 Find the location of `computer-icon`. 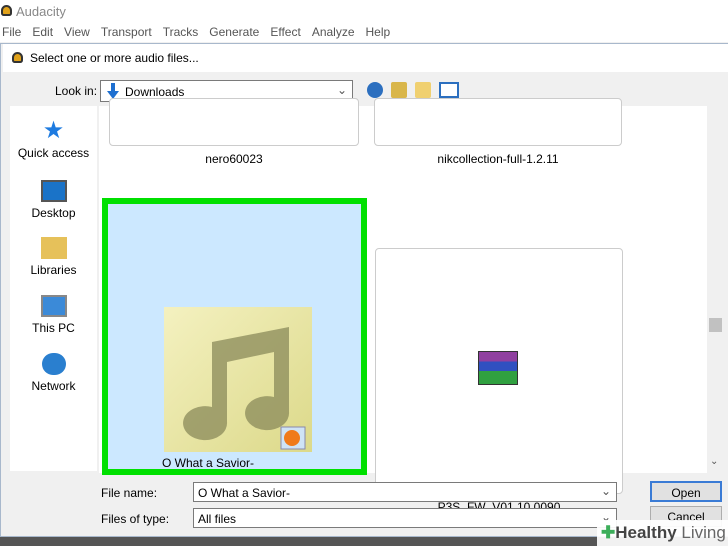

computer-icon is located at coordinates (53, 306).